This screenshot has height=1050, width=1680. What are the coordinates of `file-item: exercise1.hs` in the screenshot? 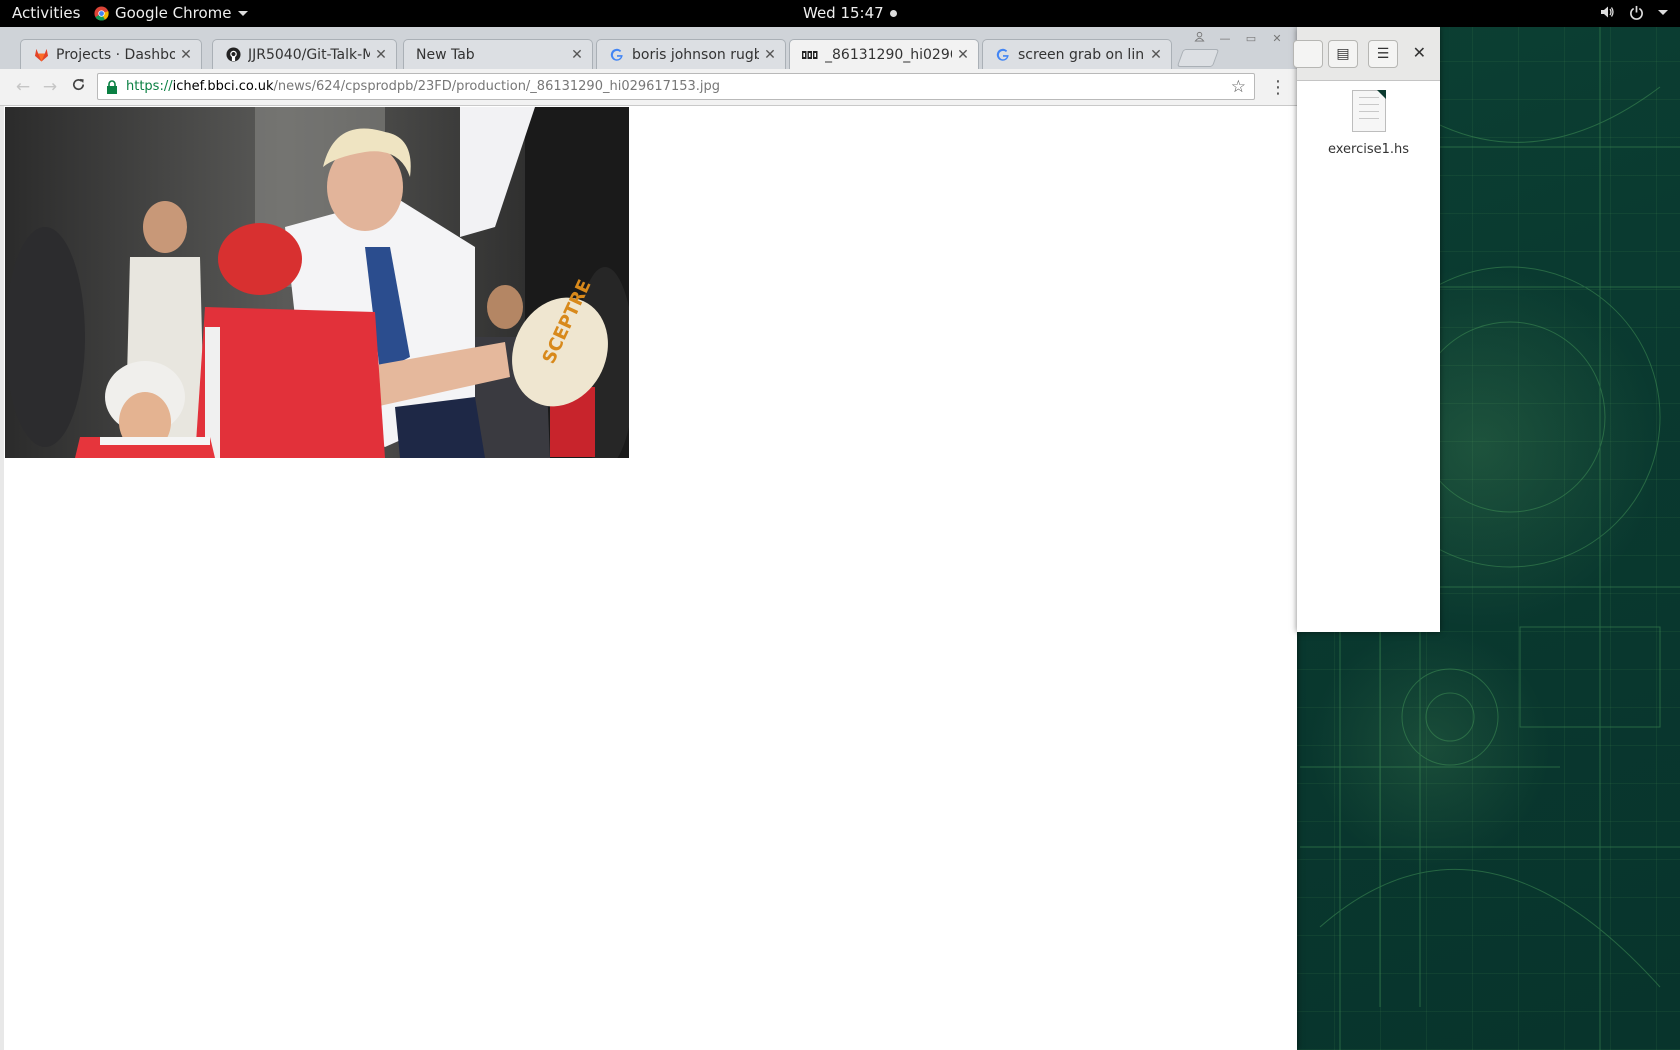 It's located at (1368, 124).